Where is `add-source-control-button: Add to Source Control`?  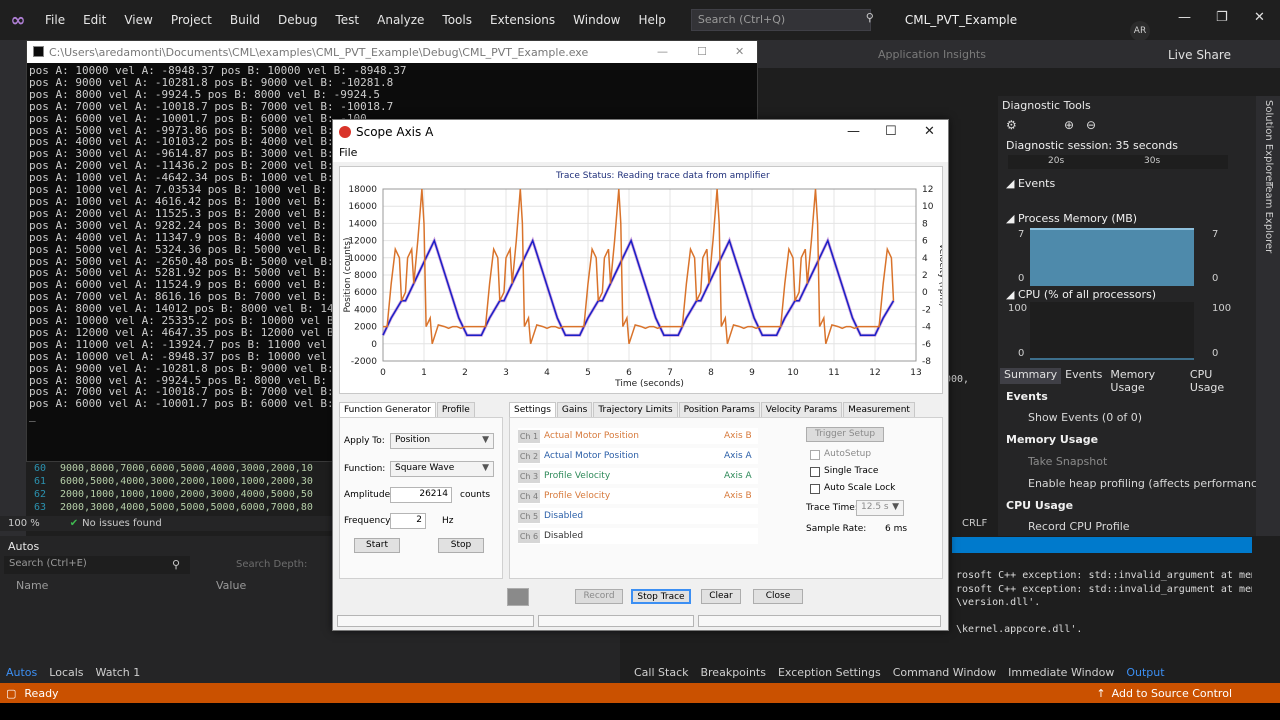 add-source-control-button: Add to Source Control is located at coordinates (1172, 693).